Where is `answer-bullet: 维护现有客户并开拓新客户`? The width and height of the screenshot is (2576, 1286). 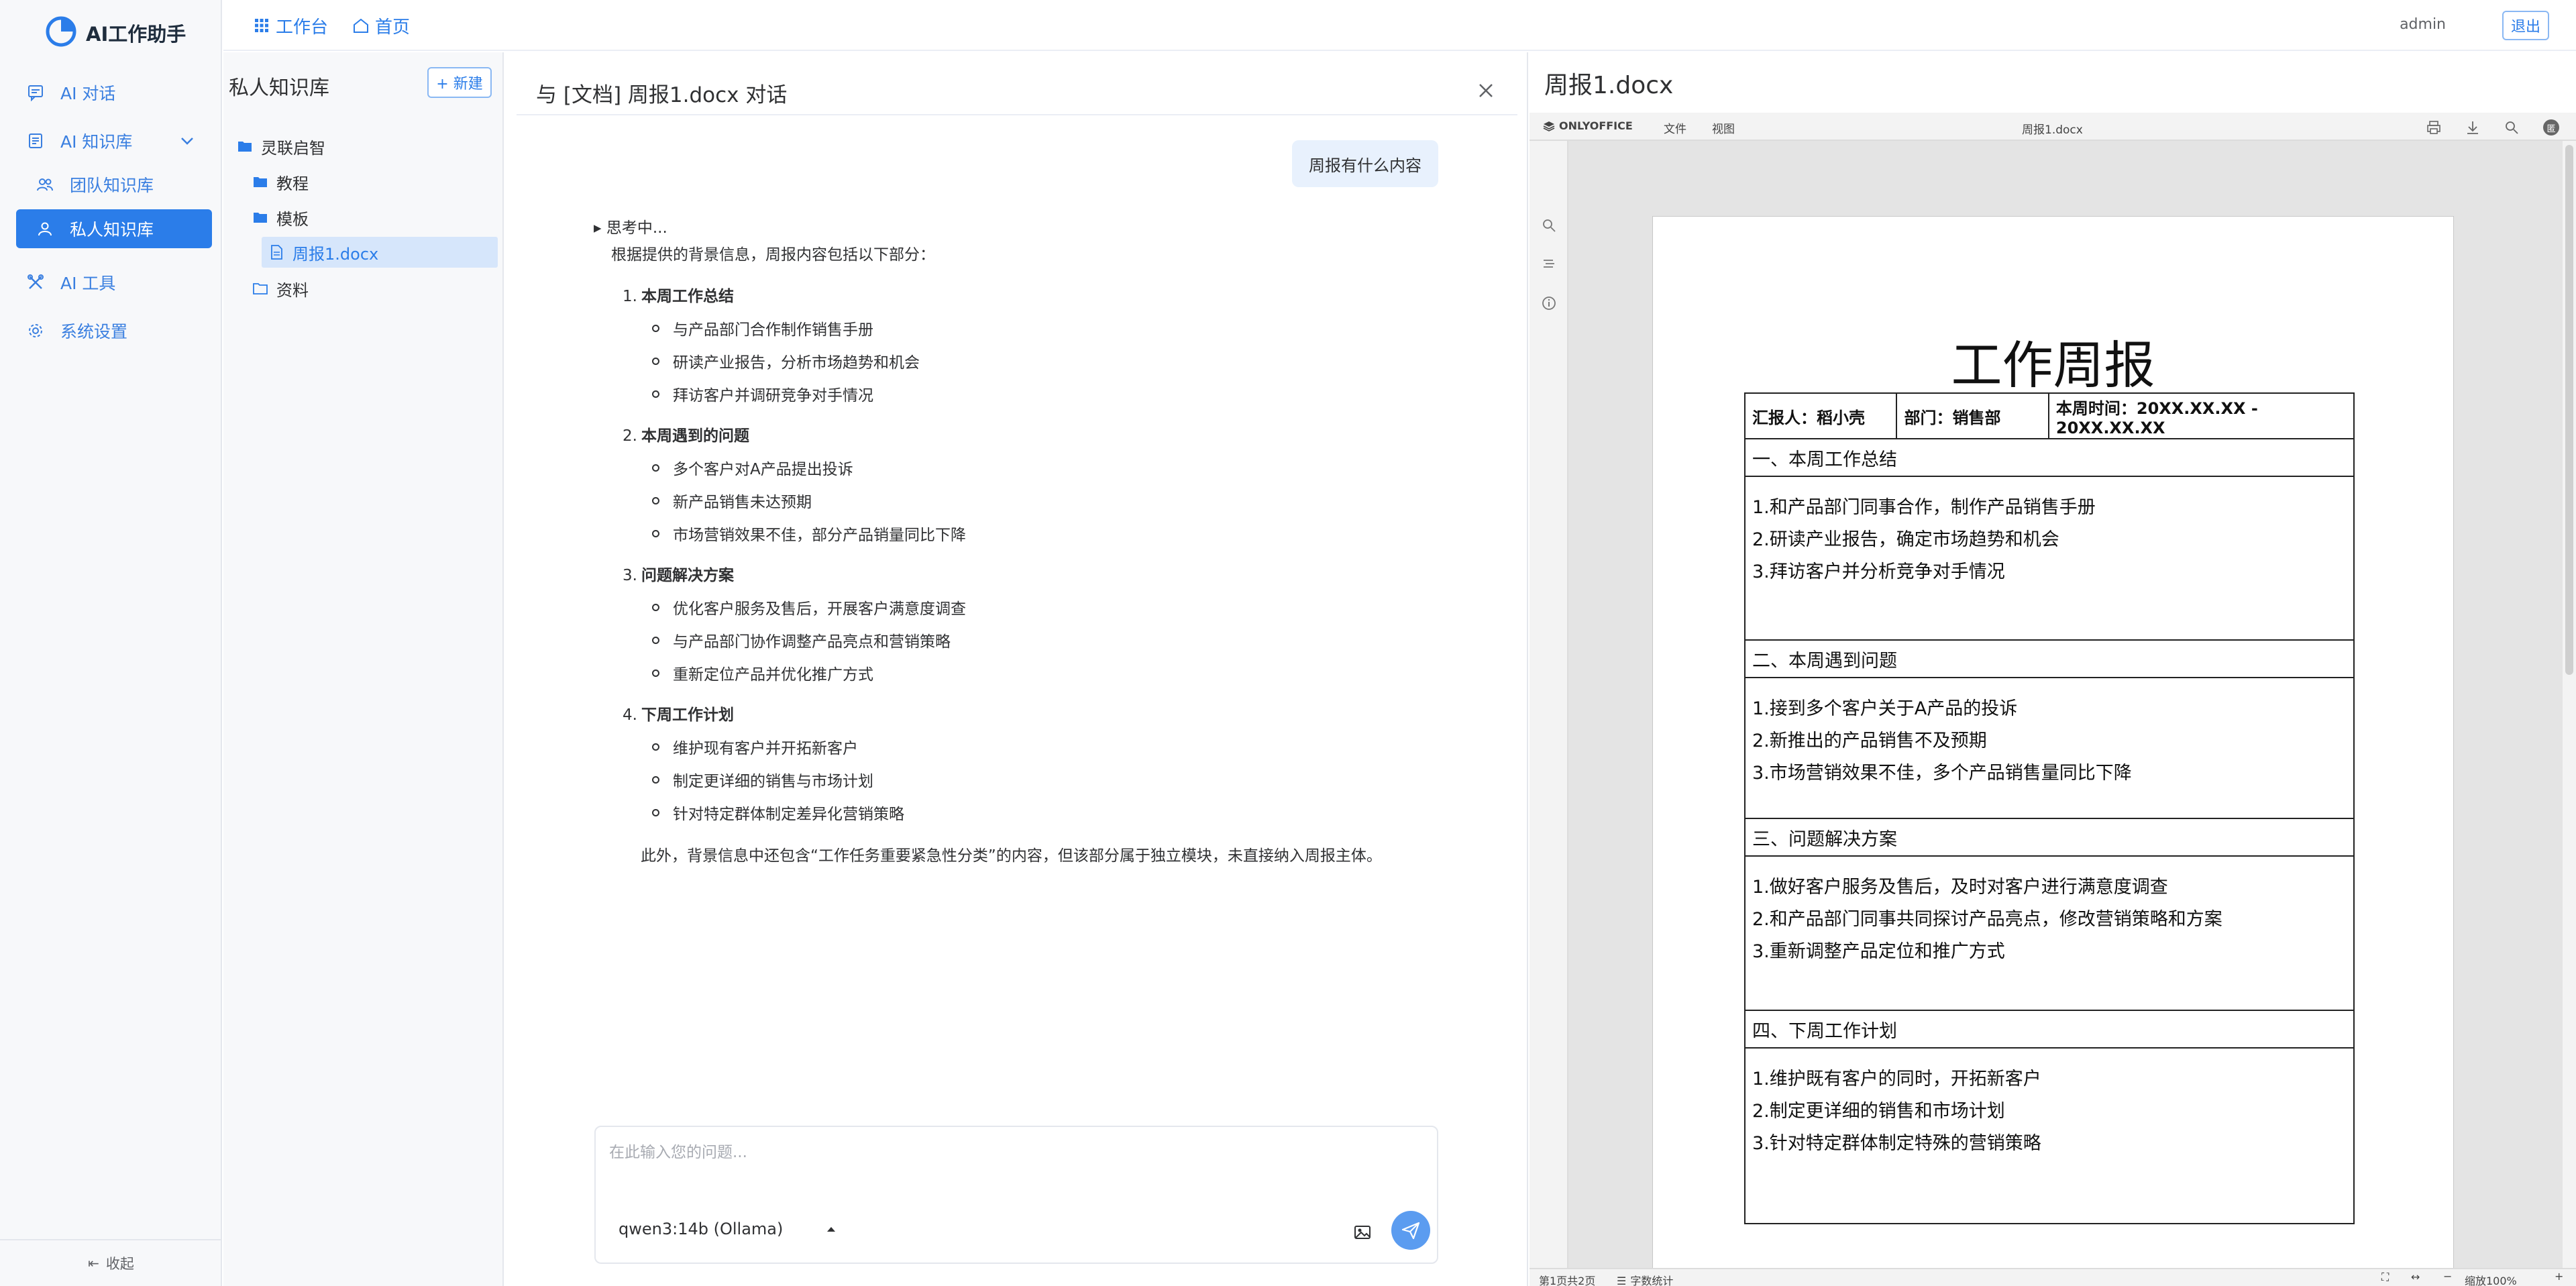 answer-bullet: 维护现有客户并开拓新客户 is located at coordinates (755, 747).